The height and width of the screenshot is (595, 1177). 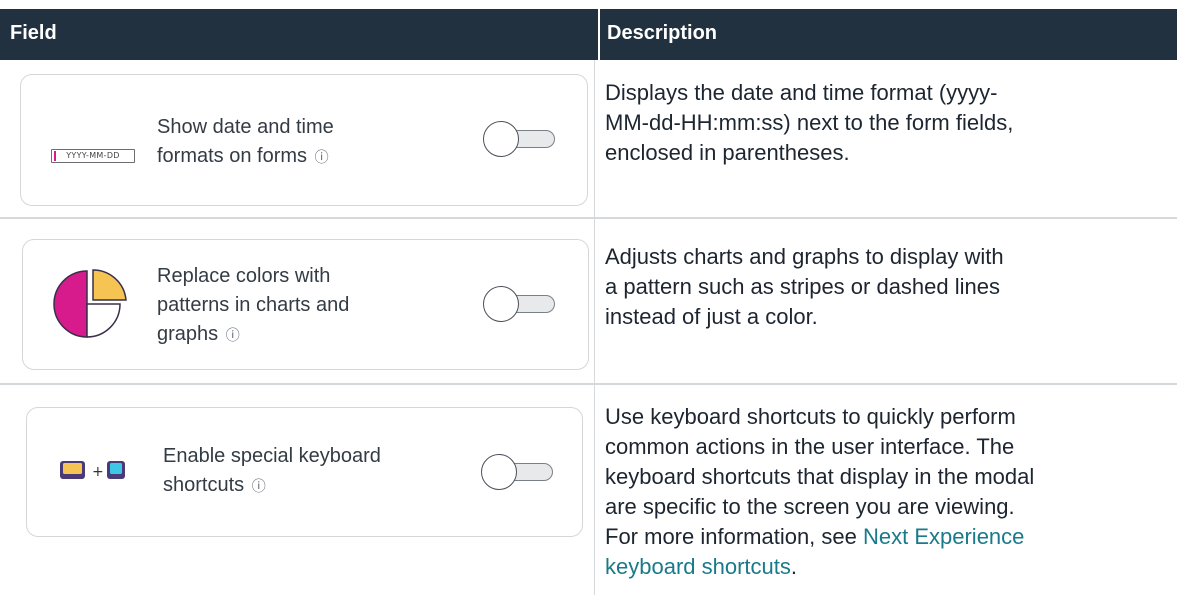 What do you see at coordinates (272, 471) in the screenshot?
I see `setting-label: Enable special keyboard shortcuts ⓘ` at bounding box center [272, 471].